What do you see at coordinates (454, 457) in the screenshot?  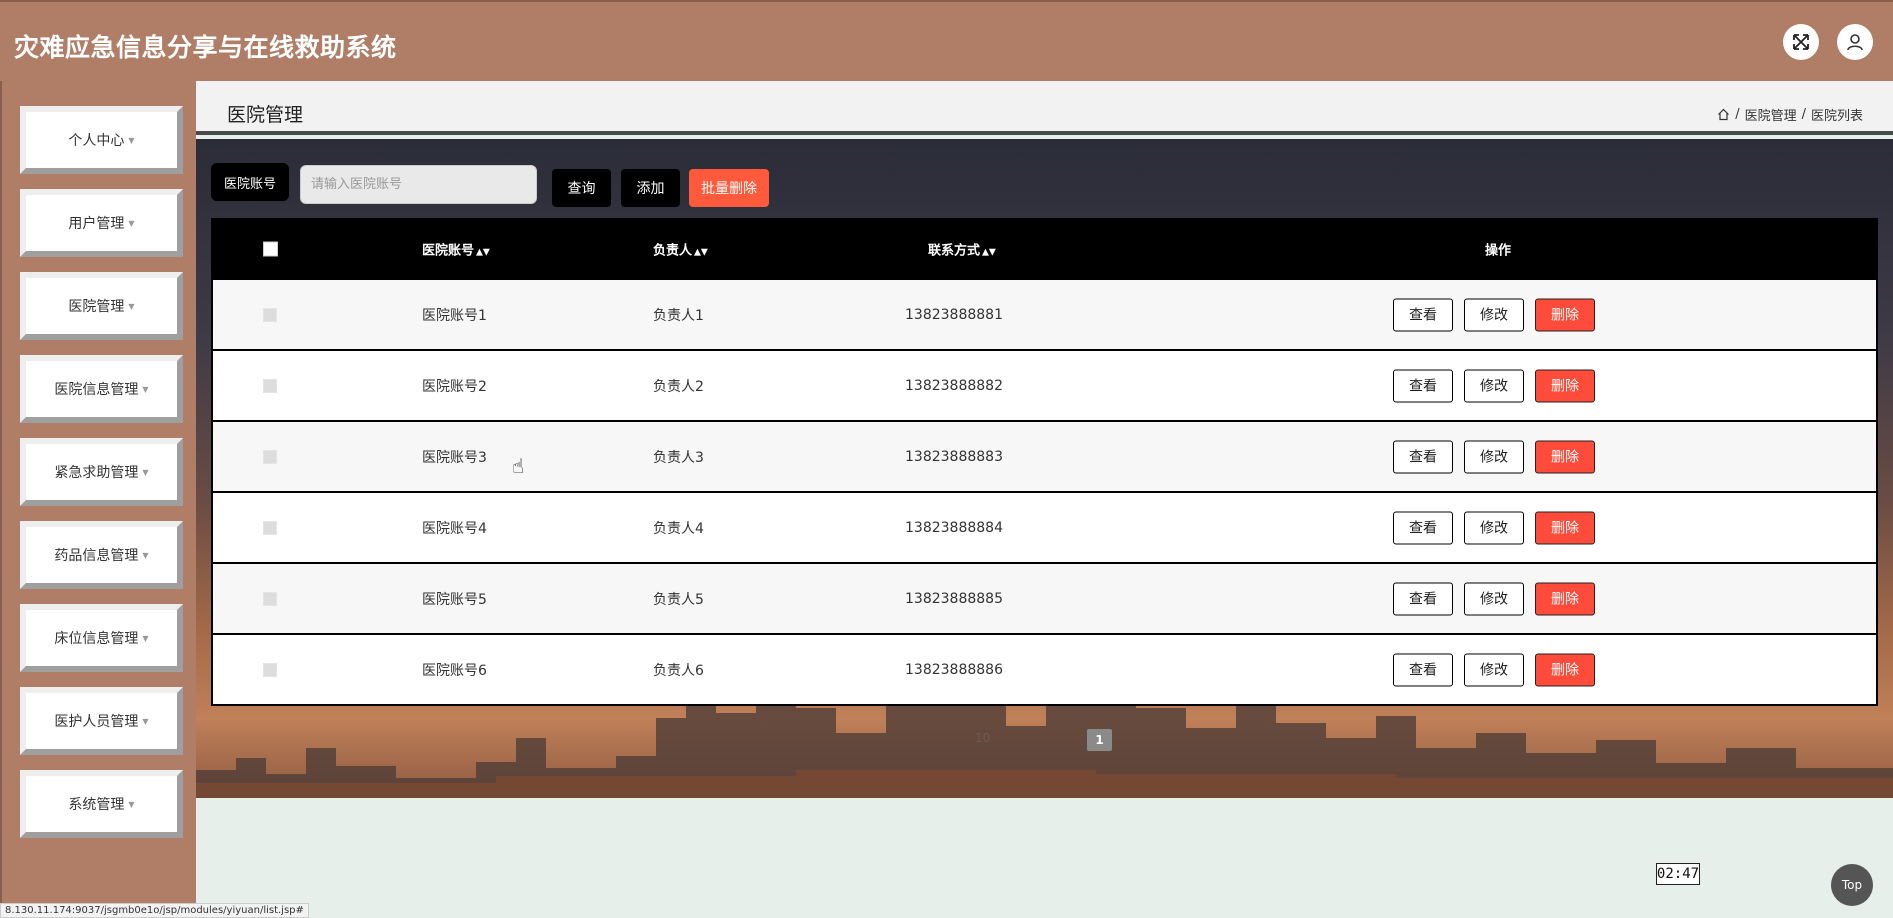 I see `cell-account: 医院账号3` at bounding box center [454, 457].